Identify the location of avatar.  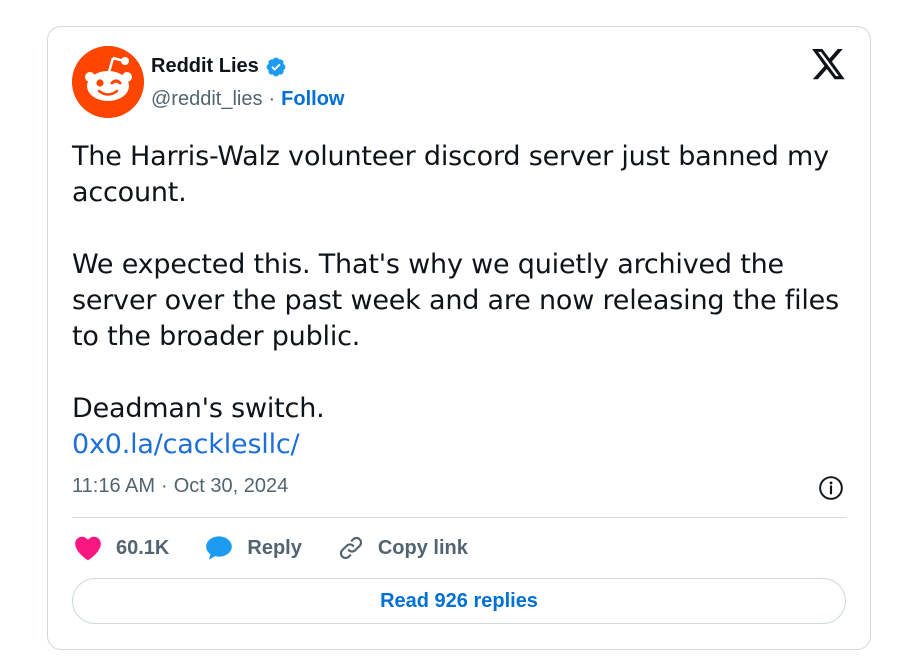
(108, 82).